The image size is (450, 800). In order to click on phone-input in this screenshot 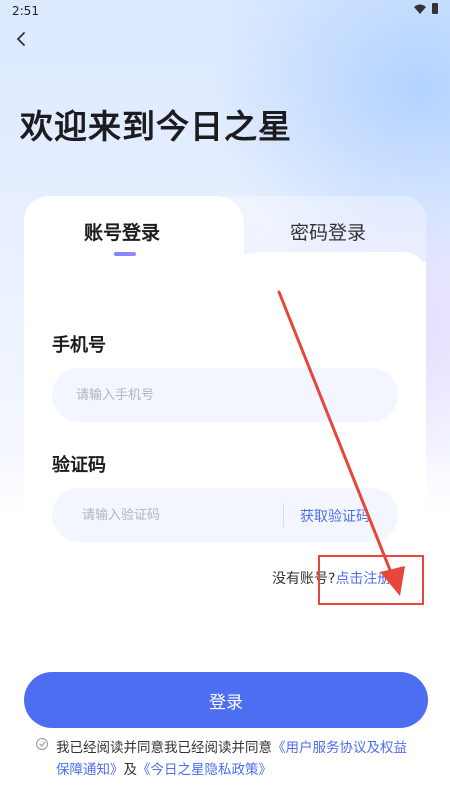, I will do `click(225, 395)`.